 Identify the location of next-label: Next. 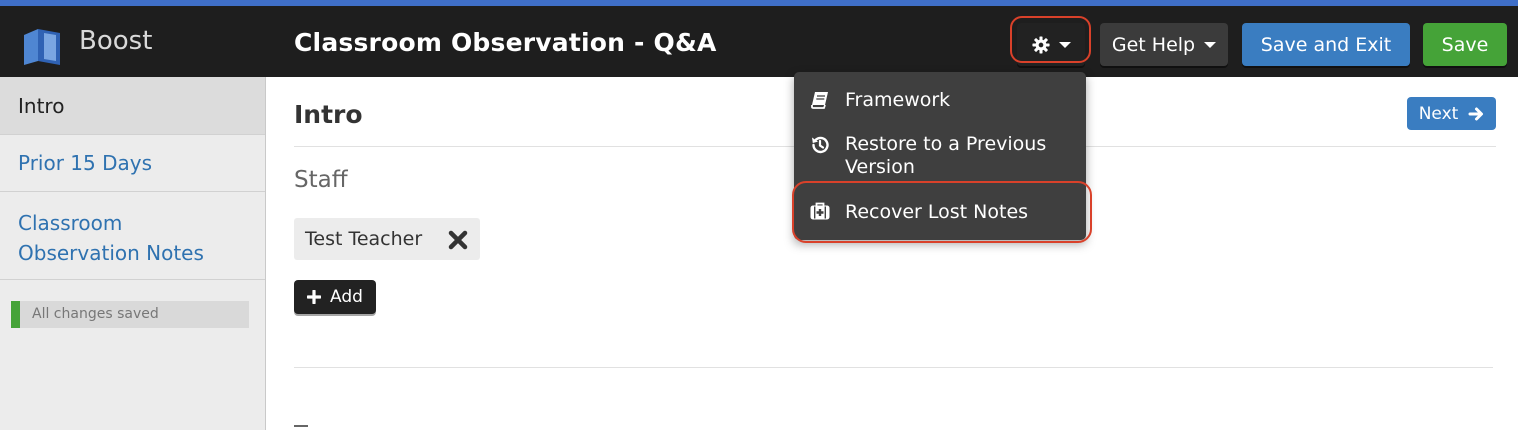
(1438, 113).